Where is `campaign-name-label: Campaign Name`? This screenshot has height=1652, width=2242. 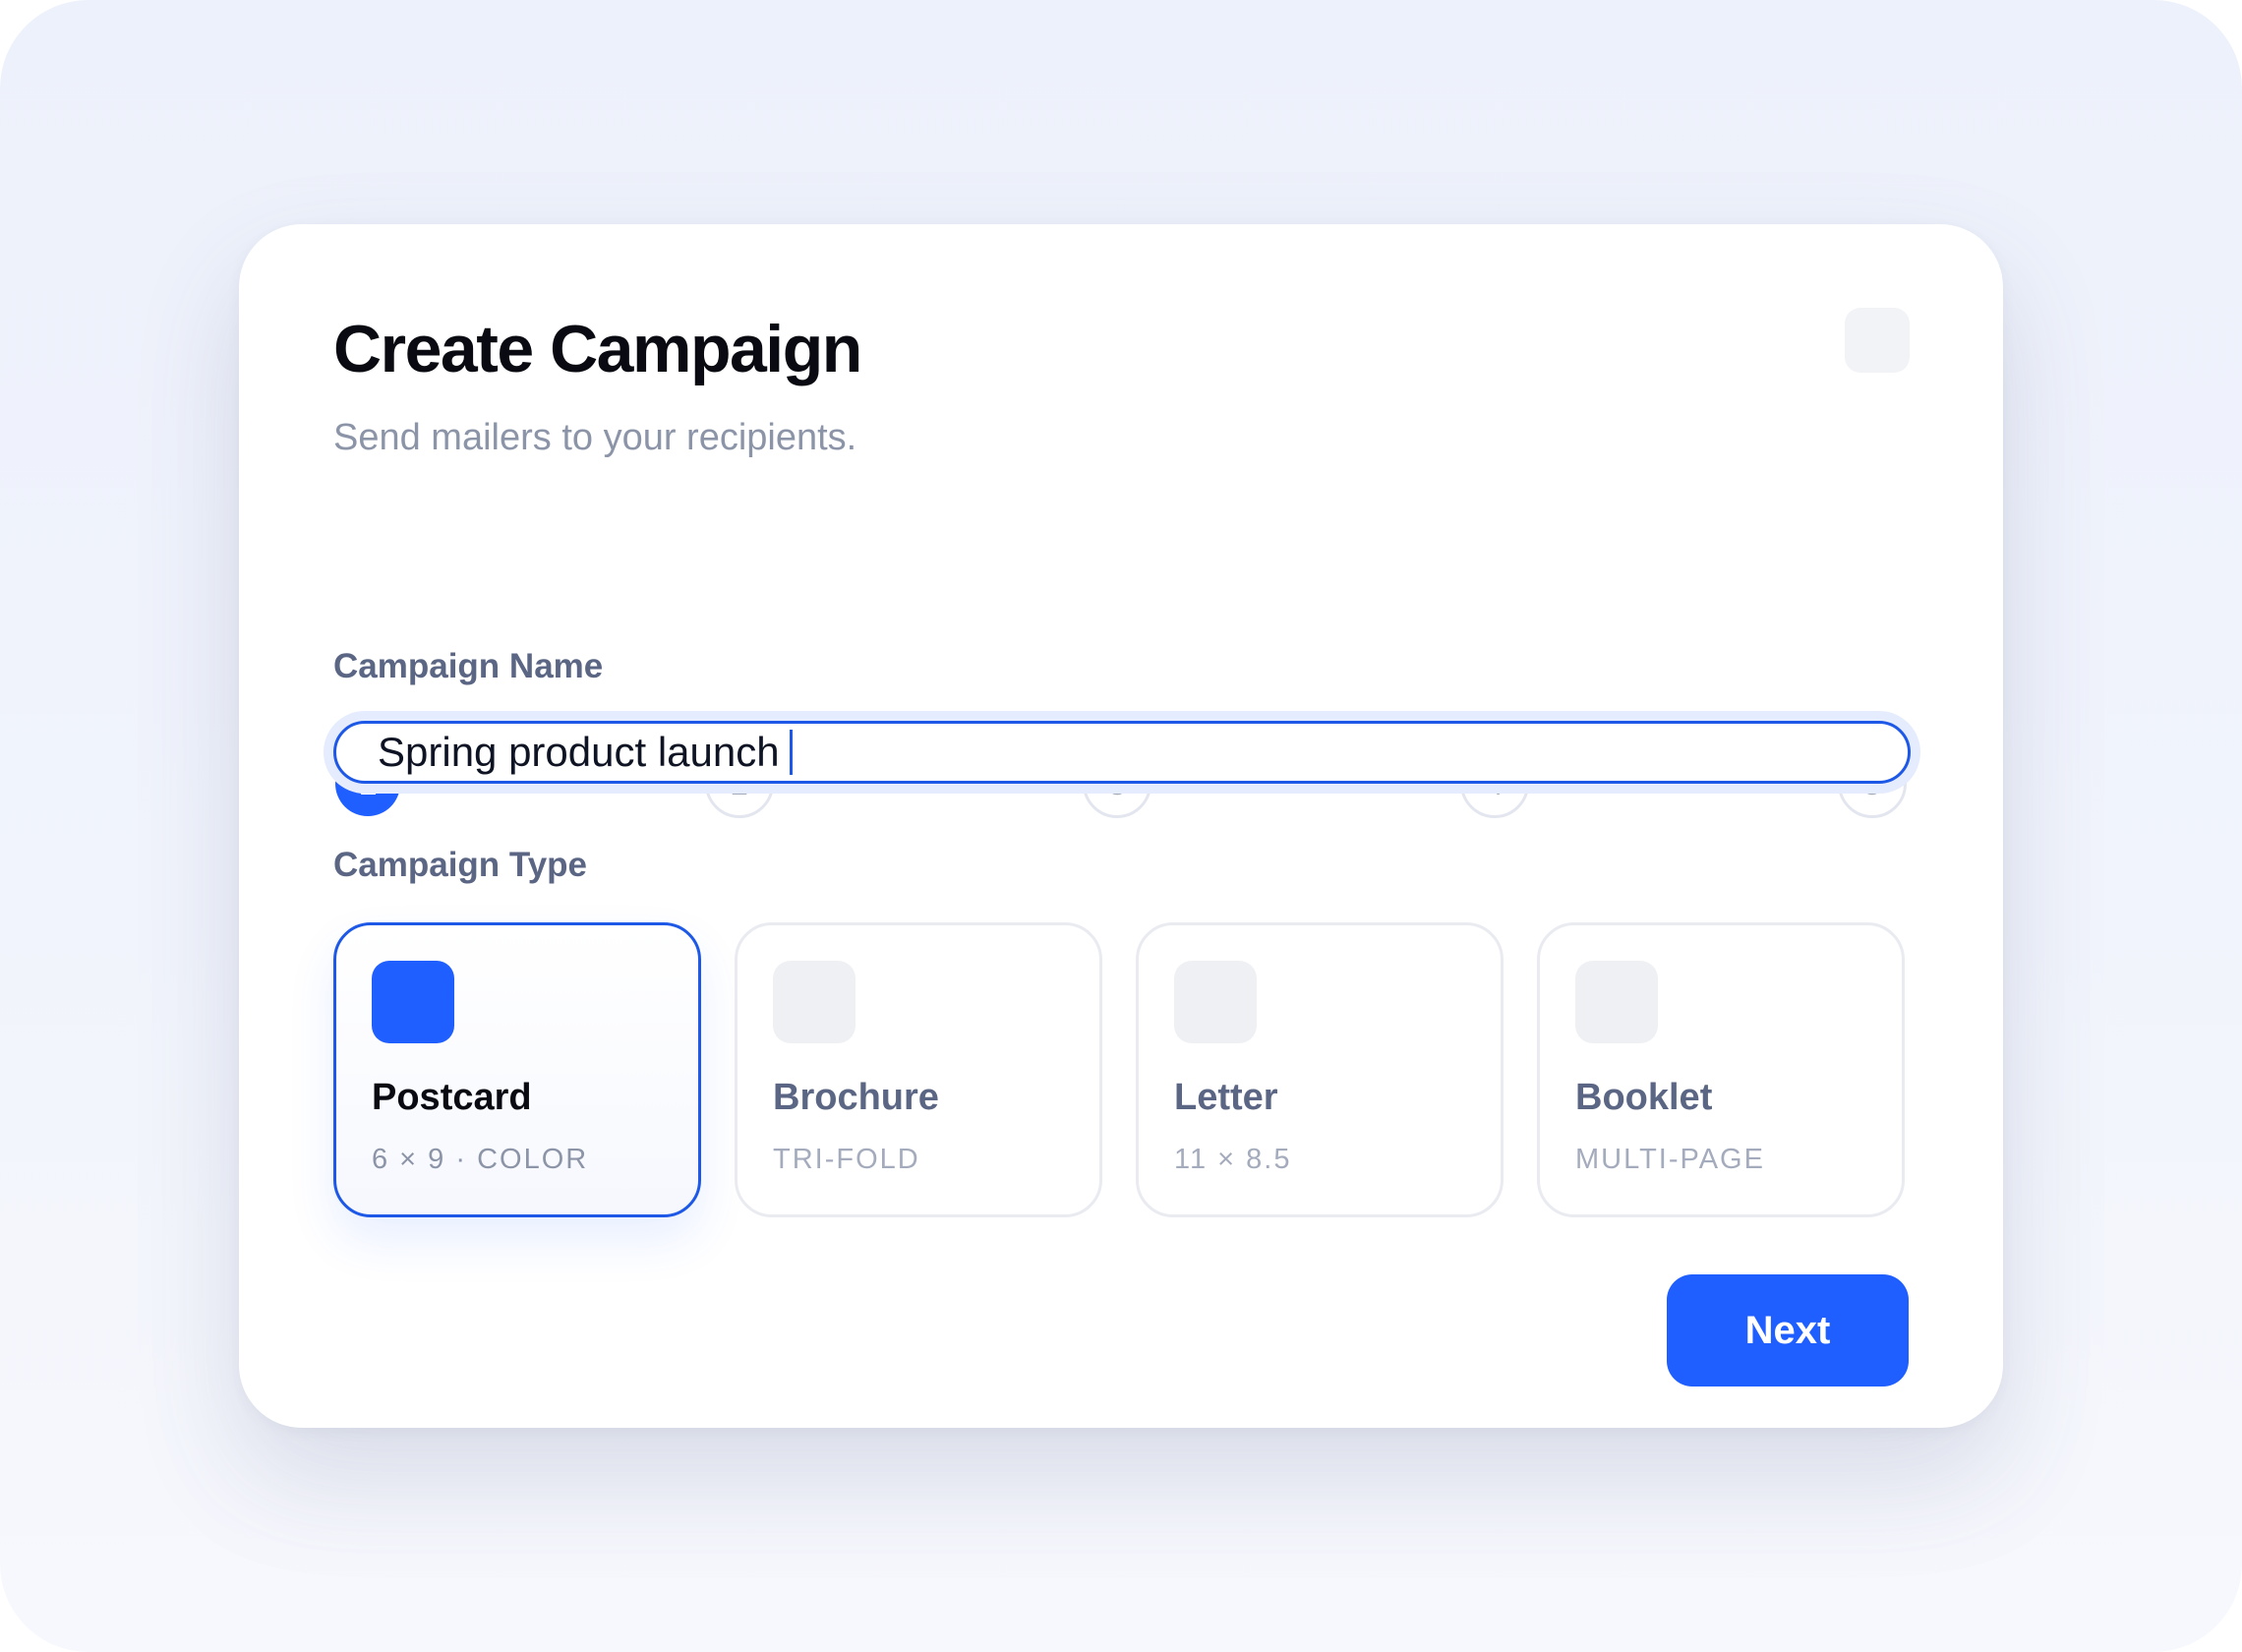 campaign-name-label: Campaign Name is located at coordinates (468, 666).